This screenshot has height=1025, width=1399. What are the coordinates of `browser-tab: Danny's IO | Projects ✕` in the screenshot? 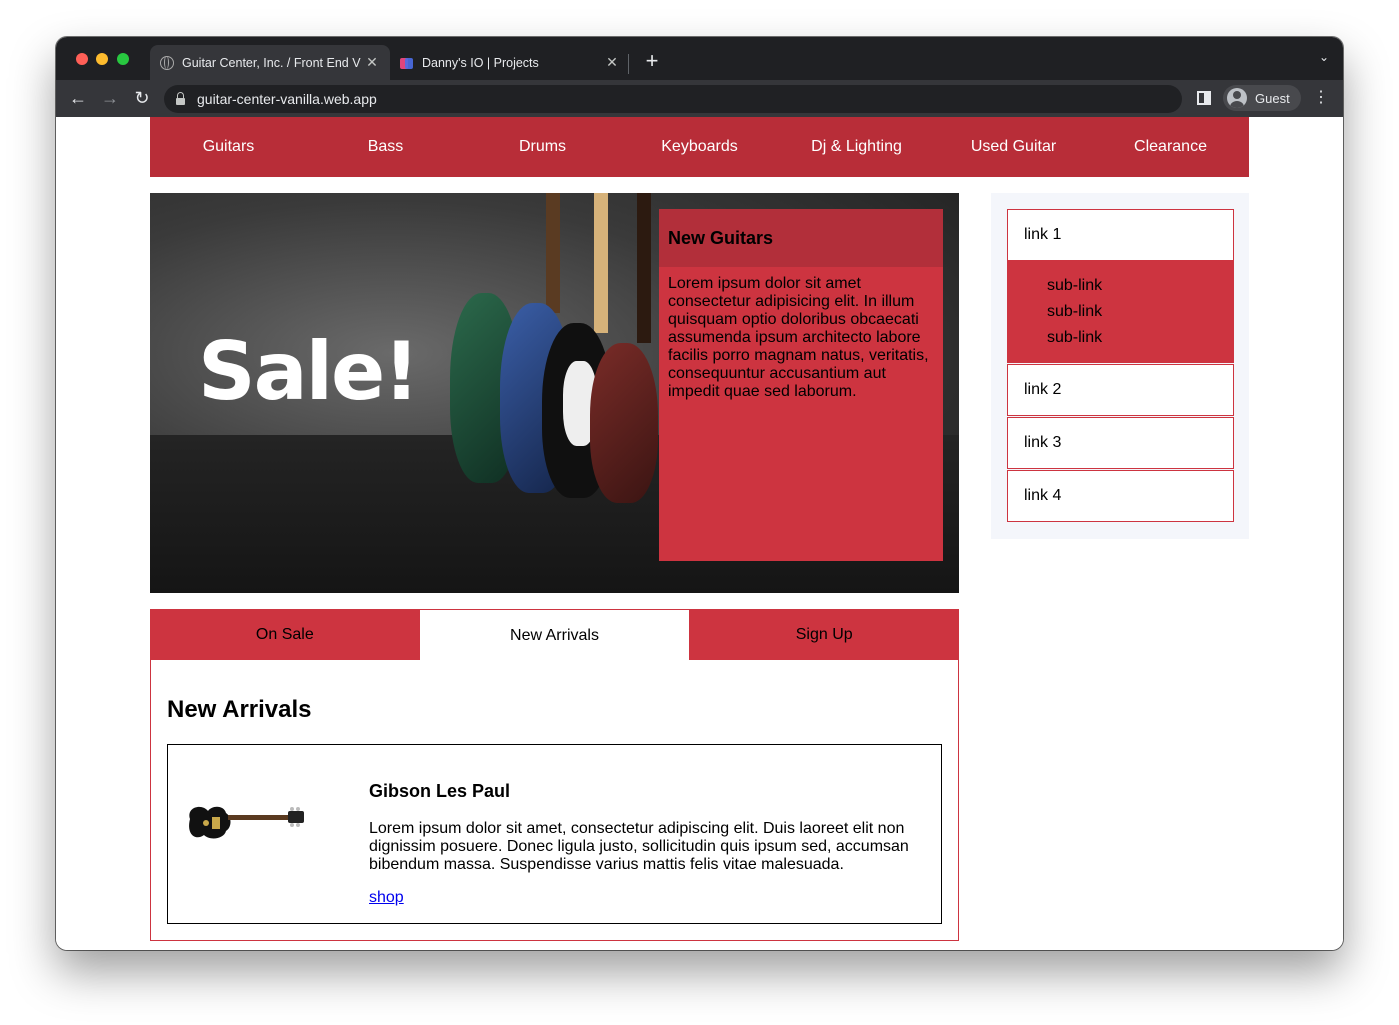 It's located at (510, 62).